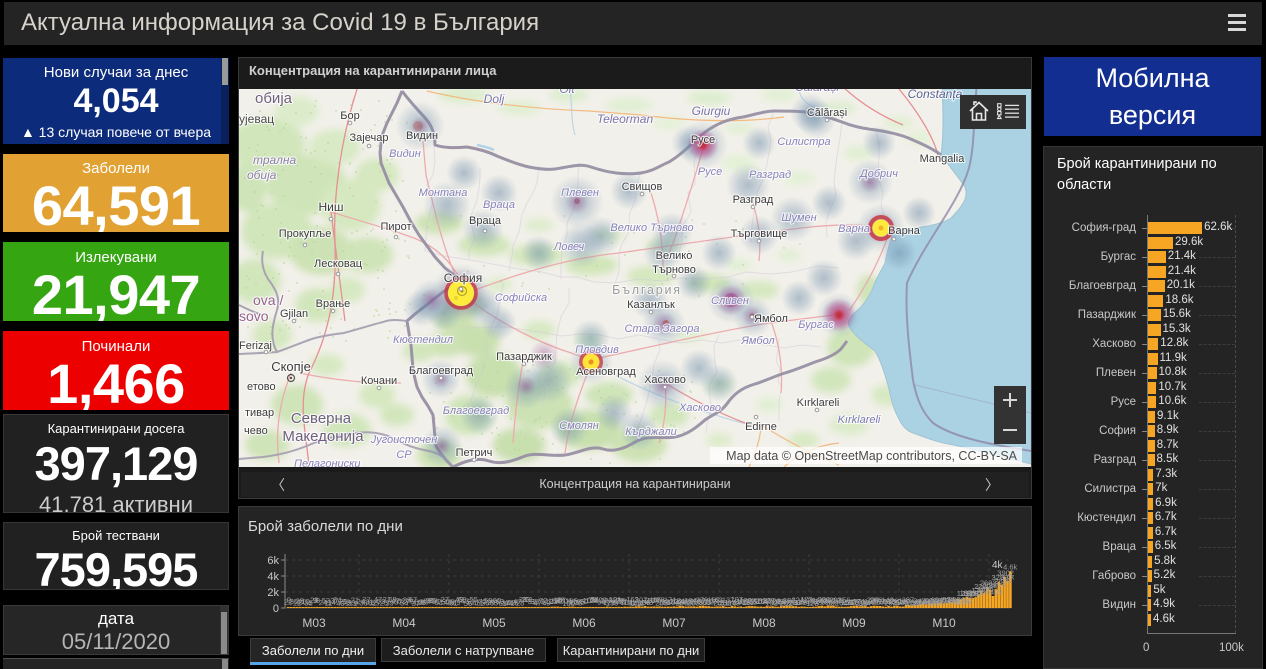 The height and width of the screenshot is (669, 1266). I want to click on svg-text: Бургас, so click(816, 325).